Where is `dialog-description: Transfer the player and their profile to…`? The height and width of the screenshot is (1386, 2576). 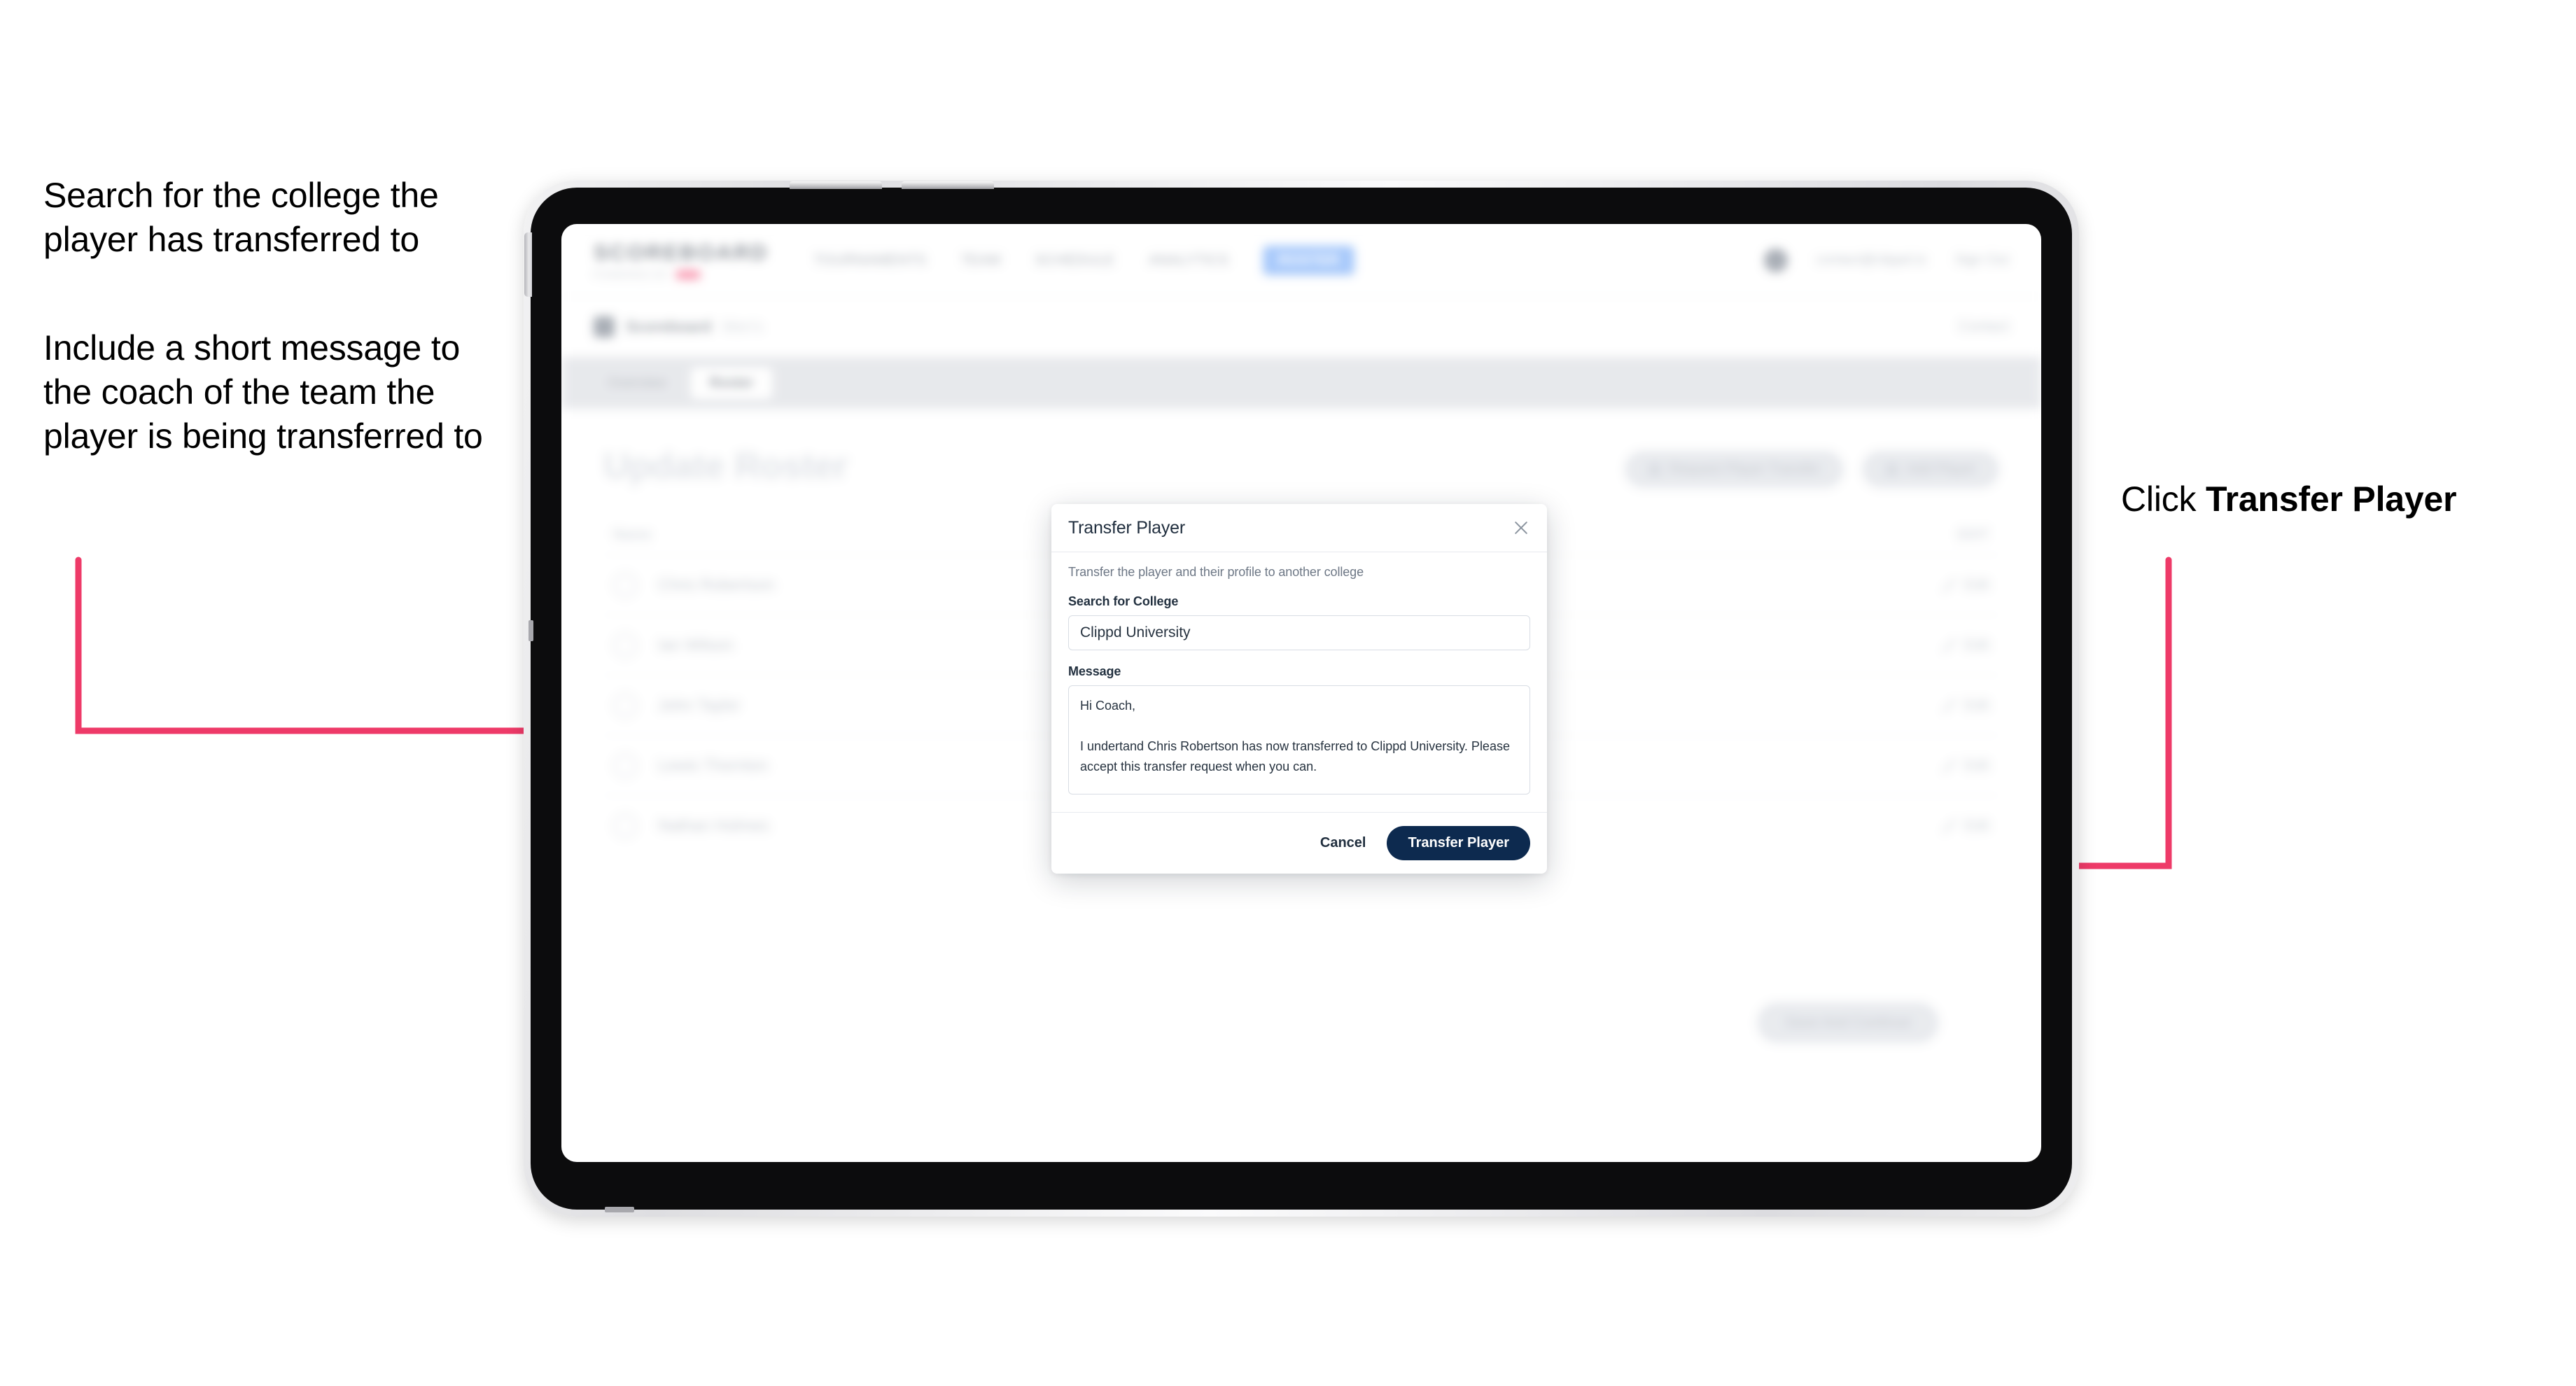 dialog-description: Transfer the player and their profile to… is located at coordinates (1216, 572).